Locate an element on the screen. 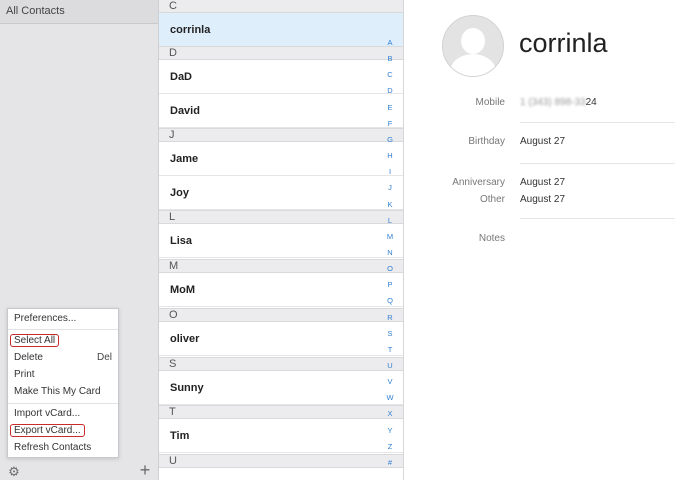 The image size is (675, 480). contact-row-tim: Tim is located at coordinates (281, 436).